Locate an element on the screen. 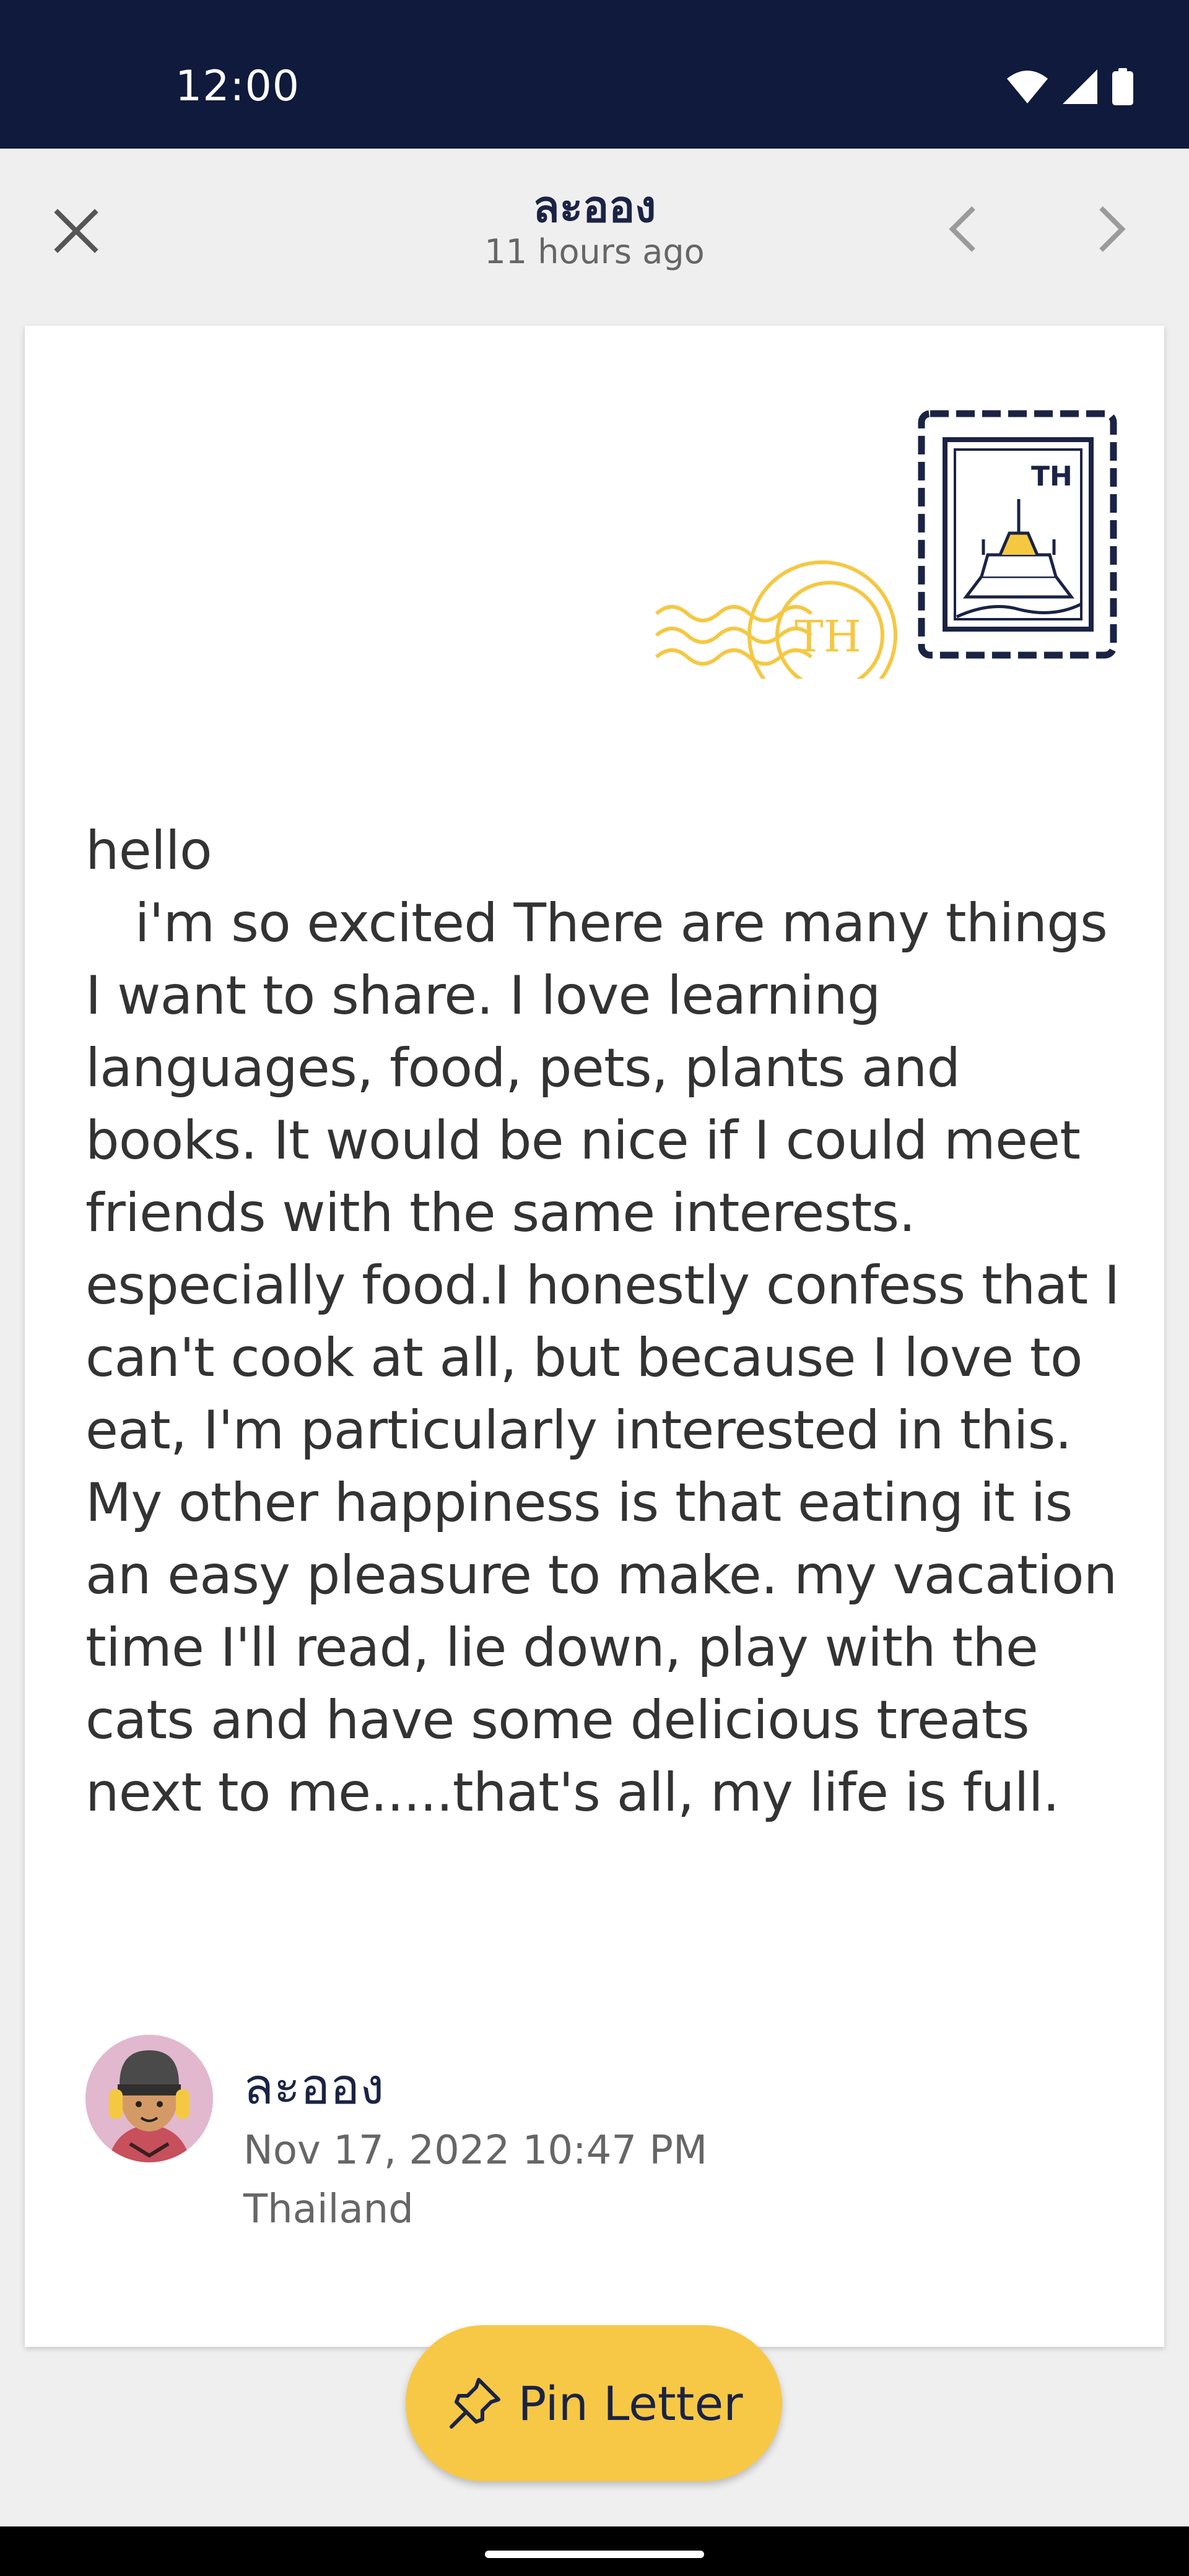 This screenshot has height=2576, width=1189. previous-letter-button is located at coordinates (963, 229).